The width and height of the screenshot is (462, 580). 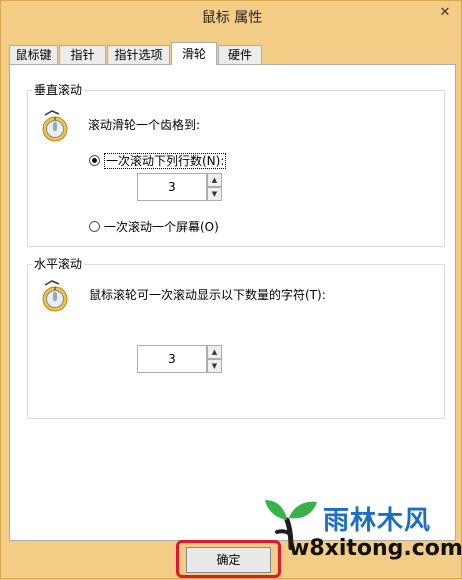 I want to click on close-button: ✕, so click(x=445, y=13).